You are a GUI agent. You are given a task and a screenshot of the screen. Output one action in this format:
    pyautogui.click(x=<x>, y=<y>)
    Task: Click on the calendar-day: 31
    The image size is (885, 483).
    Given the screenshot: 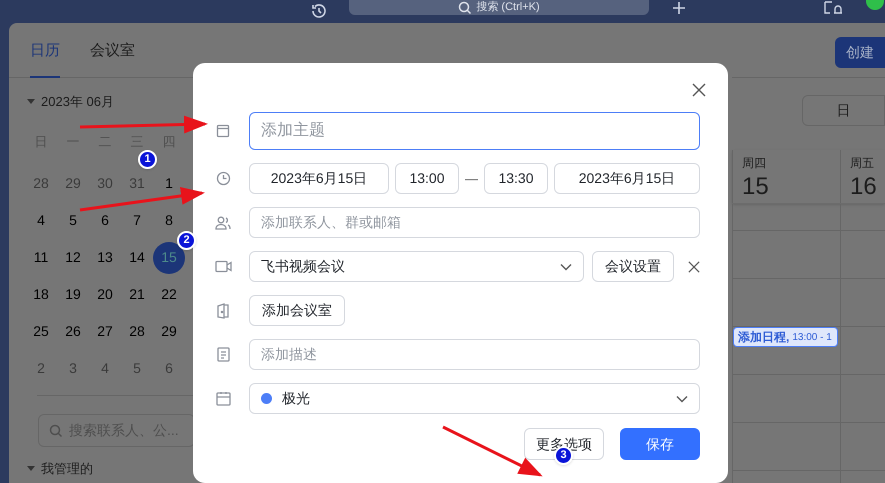 What is the action you would take?
    pyautogui.click(x=137, y=183)
    